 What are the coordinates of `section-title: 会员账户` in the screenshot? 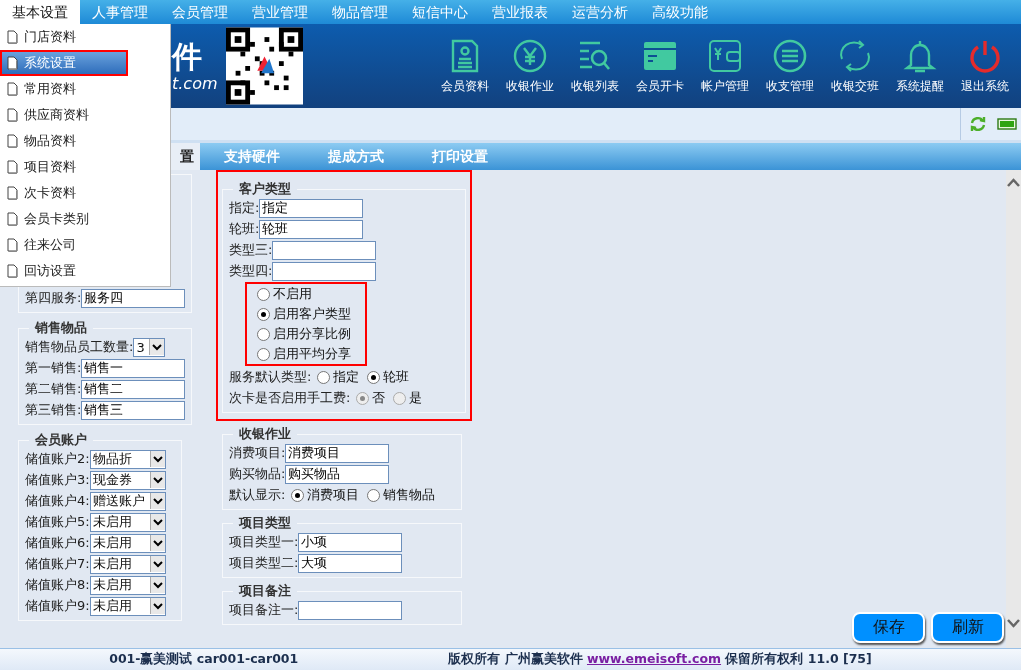 It's located at (61, 440).